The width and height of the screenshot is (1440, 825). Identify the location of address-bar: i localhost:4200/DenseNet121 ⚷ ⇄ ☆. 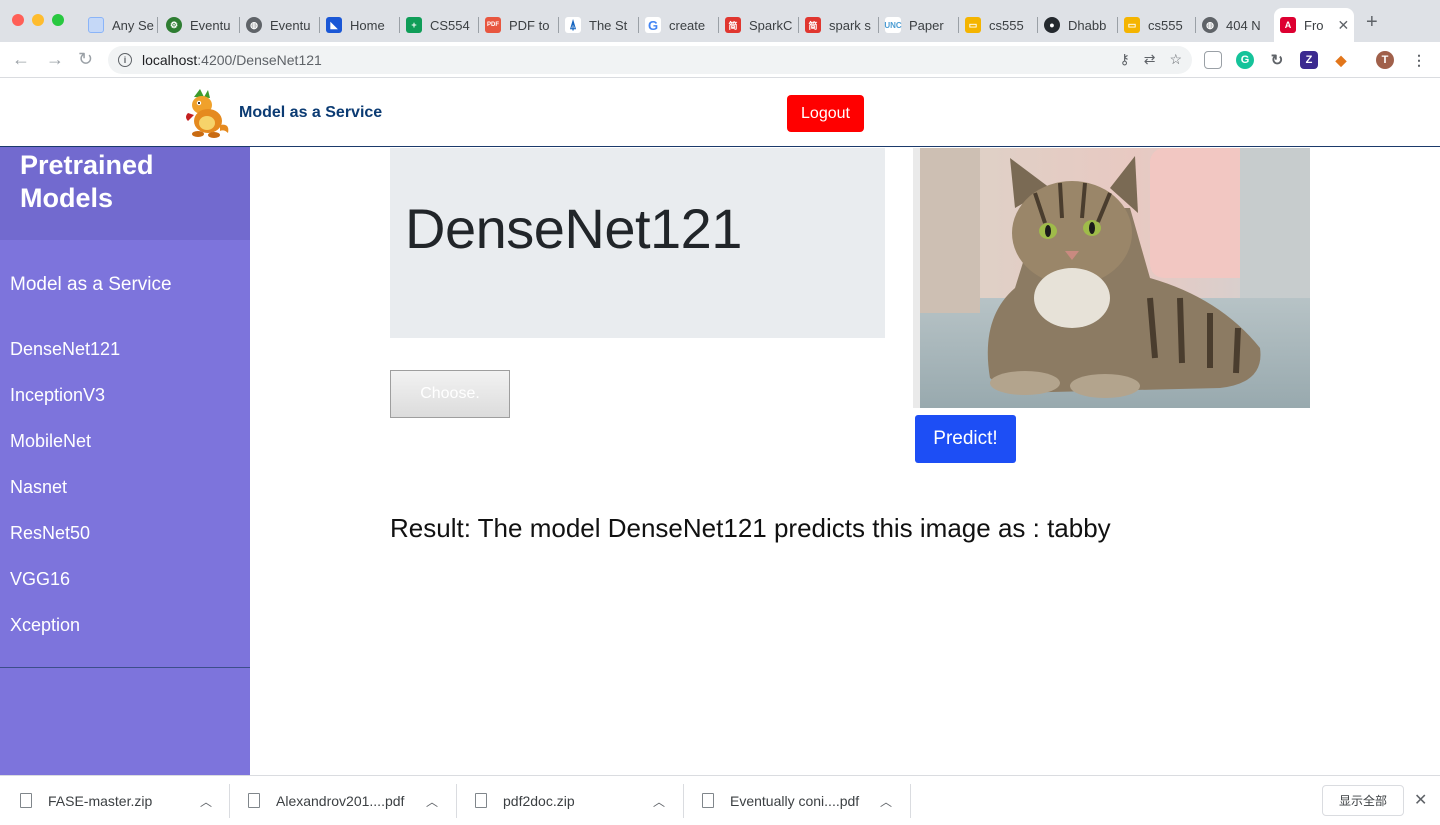
(650, 60).